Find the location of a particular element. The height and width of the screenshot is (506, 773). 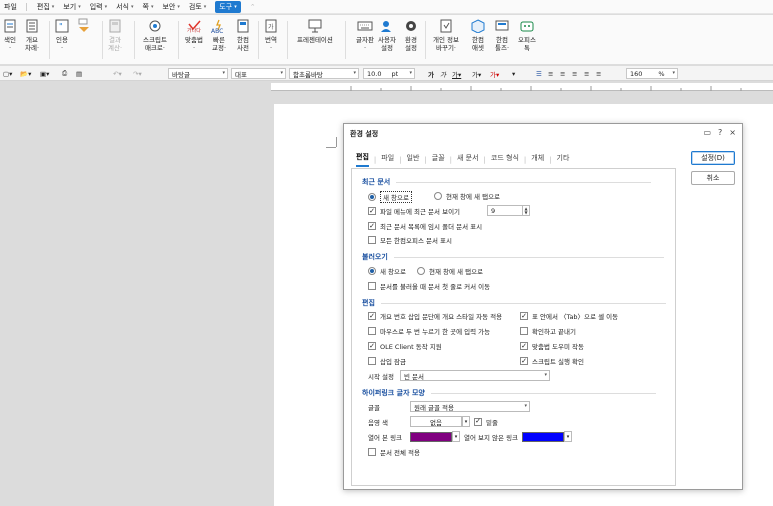

tab-object: 개체 is located at coordinates (537, 159).